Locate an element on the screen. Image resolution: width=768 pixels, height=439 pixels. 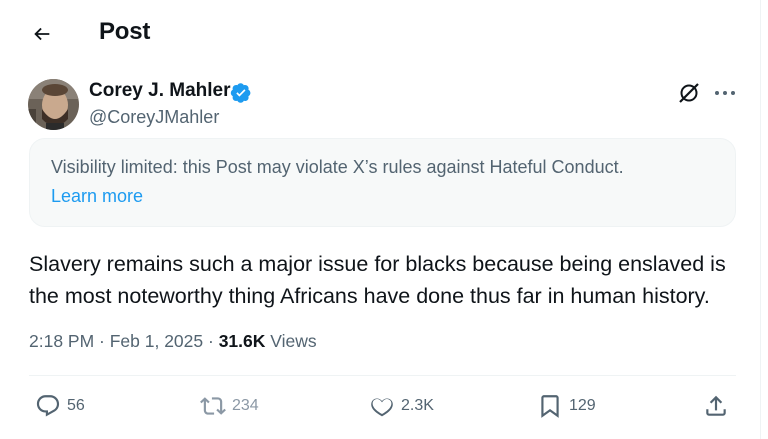
divider is located at coordinates (382, 375).